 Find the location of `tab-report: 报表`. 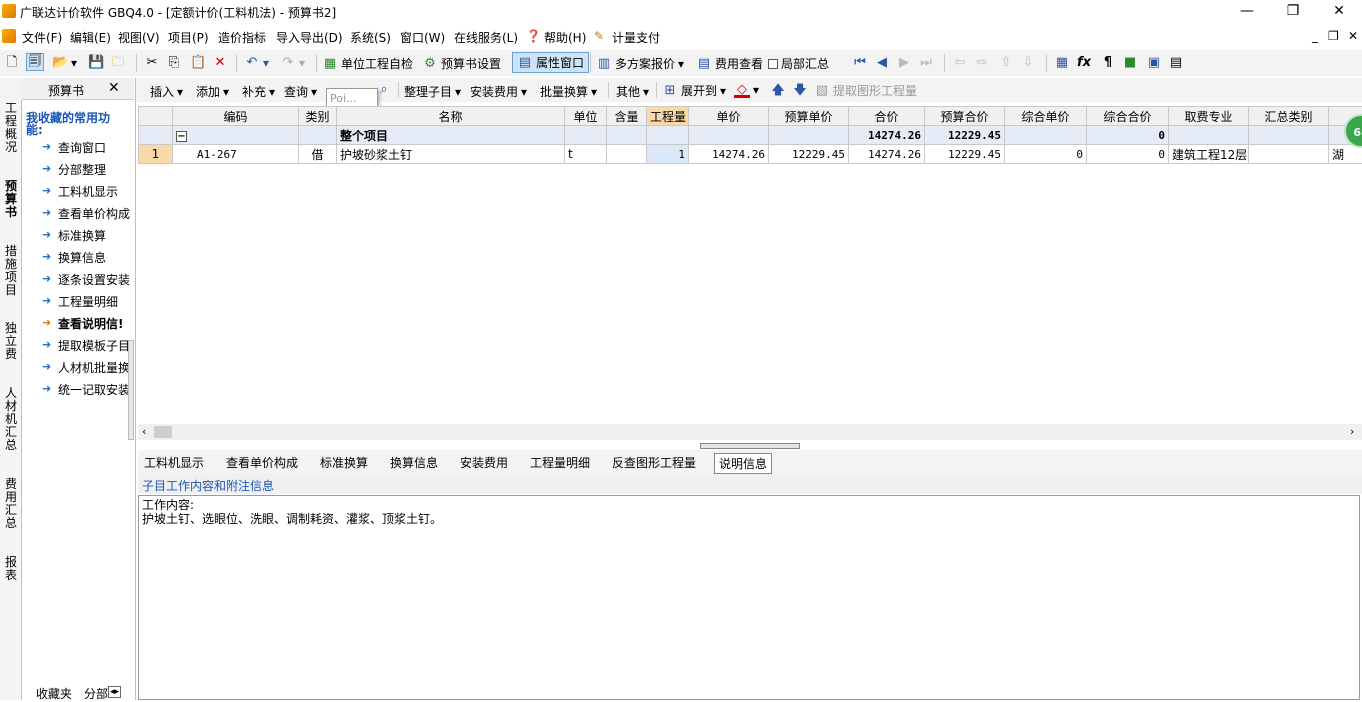

tab-report: 报表 is located at coordinates (11, 569).